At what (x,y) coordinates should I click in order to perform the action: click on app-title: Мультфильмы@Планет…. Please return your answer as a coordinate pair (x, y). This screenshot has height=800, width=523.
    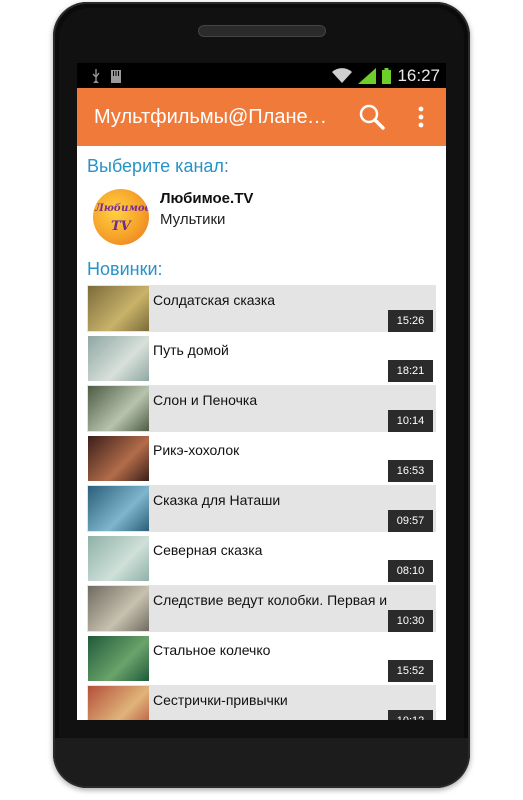
    Looking at the image, I should click on (214, 117).